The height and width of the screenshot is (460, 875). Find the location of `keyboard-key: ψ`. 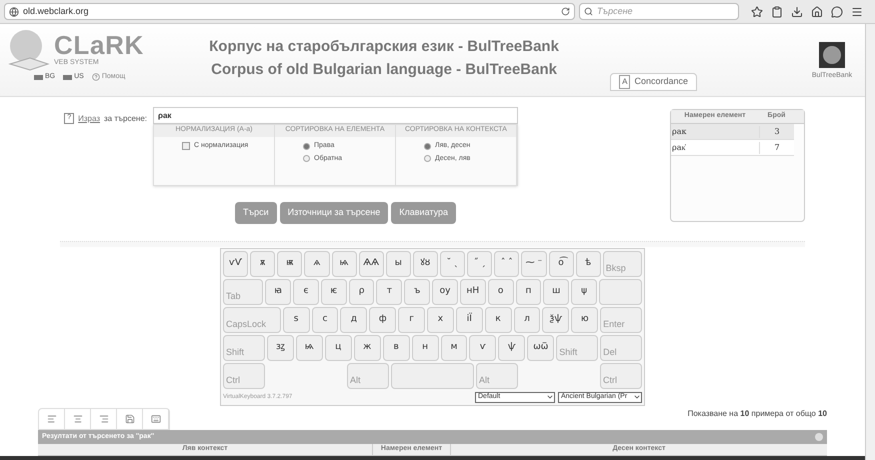

keyboard-key: ψ is located at coordinates (584, 292).